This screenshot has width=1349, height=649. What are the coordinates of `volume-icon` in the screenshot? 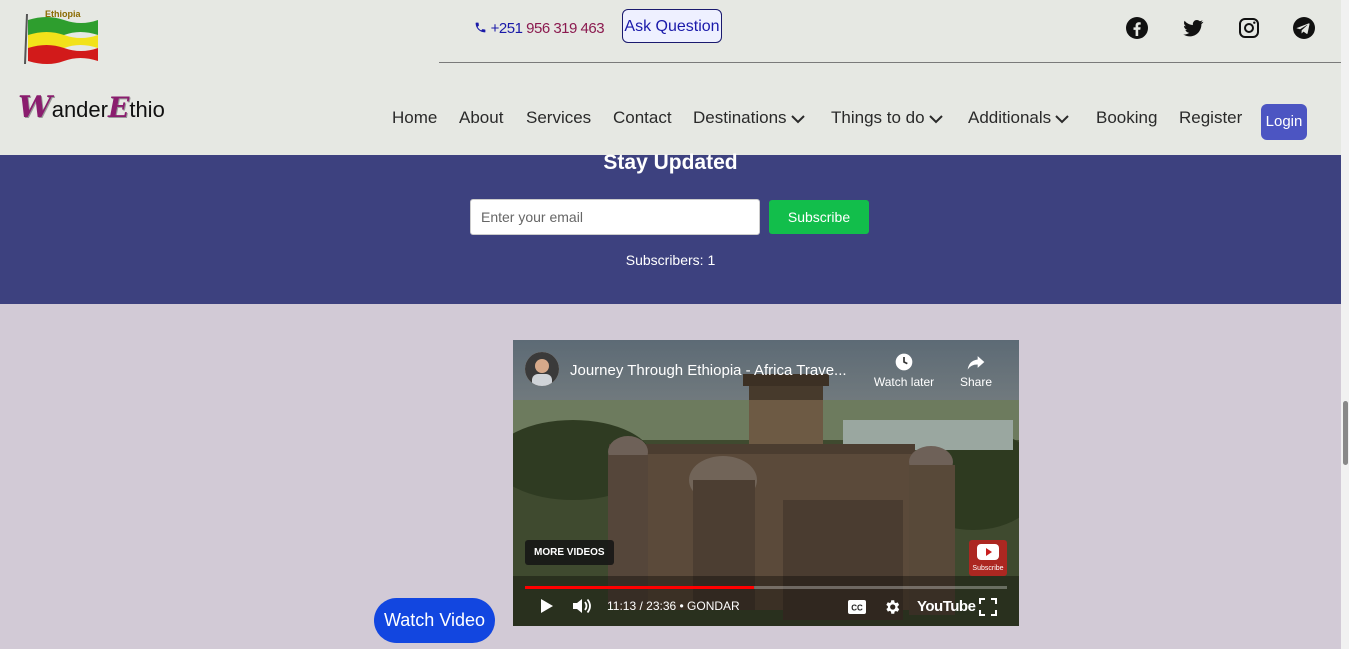 It's located at (582, 606).